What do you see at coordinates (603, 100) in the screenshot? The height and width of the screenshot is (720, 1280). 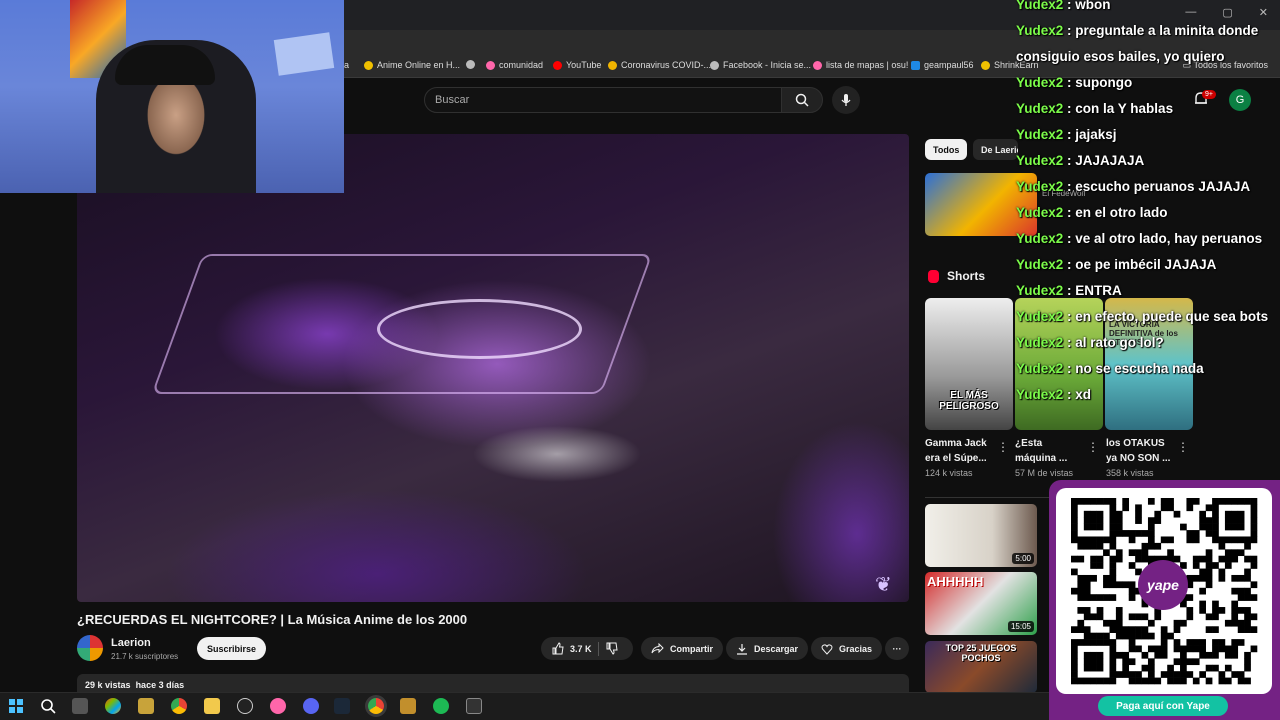 I see `search-input: Buscar` at bounding box center [603, 100].